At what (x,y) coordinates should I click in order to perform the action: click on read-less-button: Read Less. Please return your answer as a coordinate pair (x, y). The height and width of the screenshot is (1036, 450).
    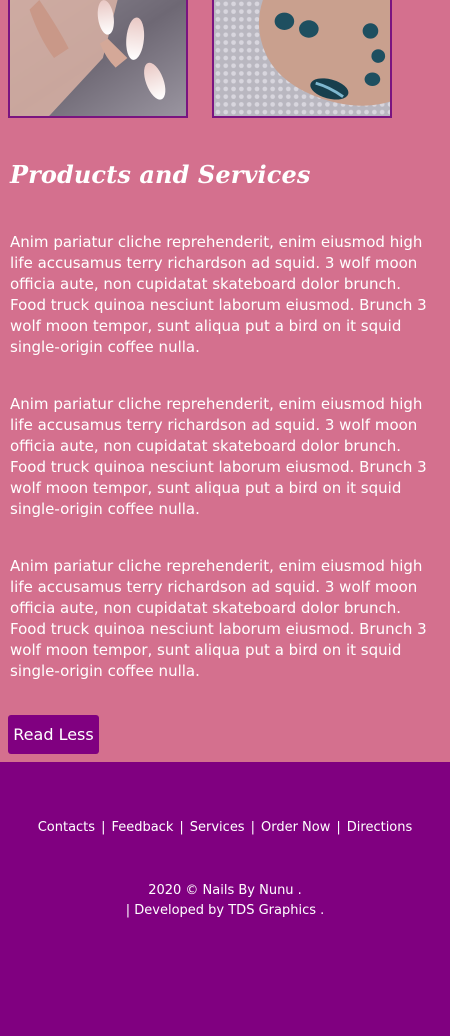
    Looking at the image, I should click on (53, 734).